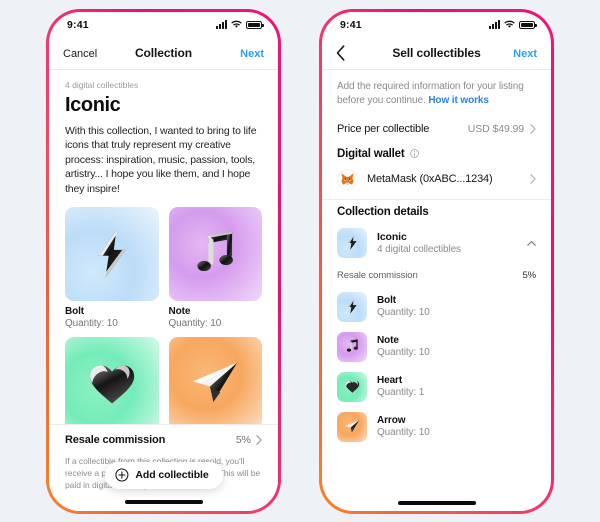 The width and height of the screenshot is (600, 522). What do you see at coordinates (163, 25) in the screenshot?
I see `phone1-status-bar: 9:41` at bounding box center [163, 25].